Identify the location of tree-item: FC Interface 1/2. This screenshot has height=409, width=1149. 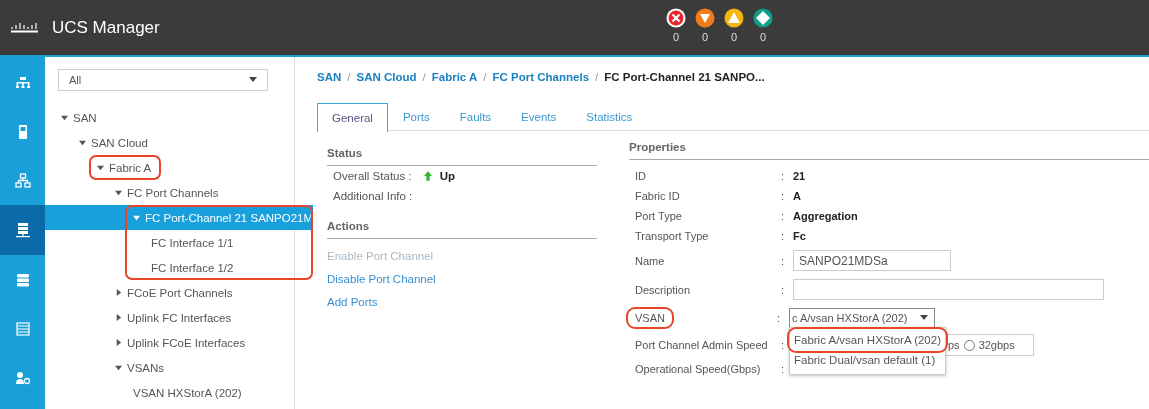
(179, 267).